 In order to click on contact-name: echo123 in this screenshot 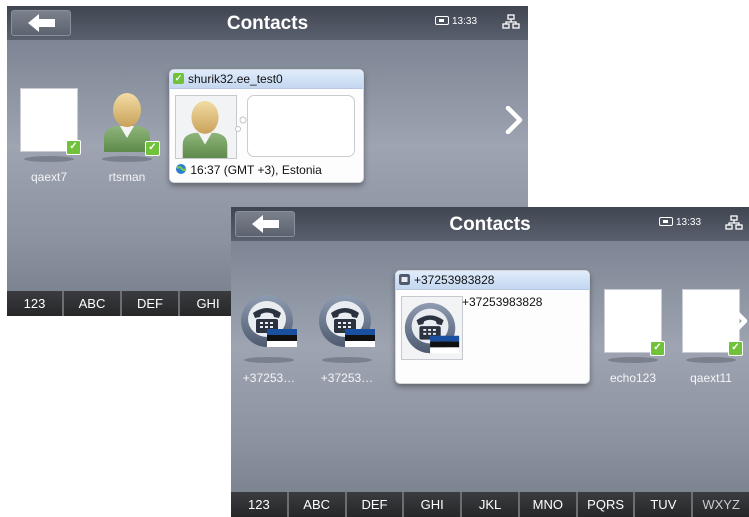, I will do `click(633, 378)`.